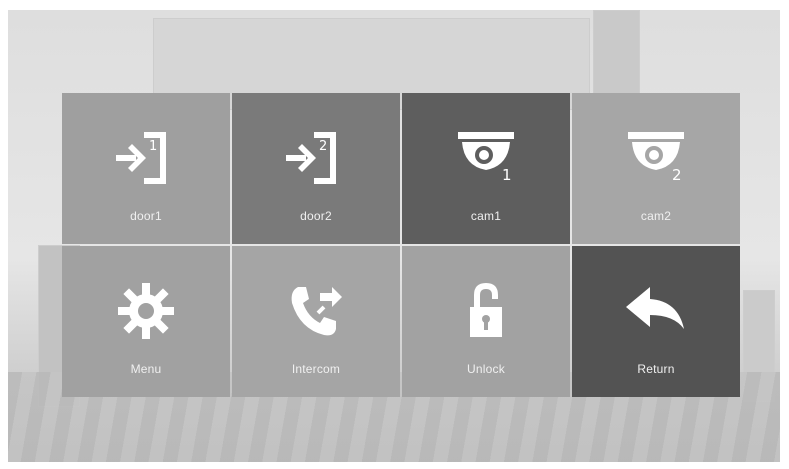 This screenshot has width=789, height=469. What do you see at coordinates (316, 311) in the screenshot?
I see `phone-transfer-icon` at bounding box center [316, 311].